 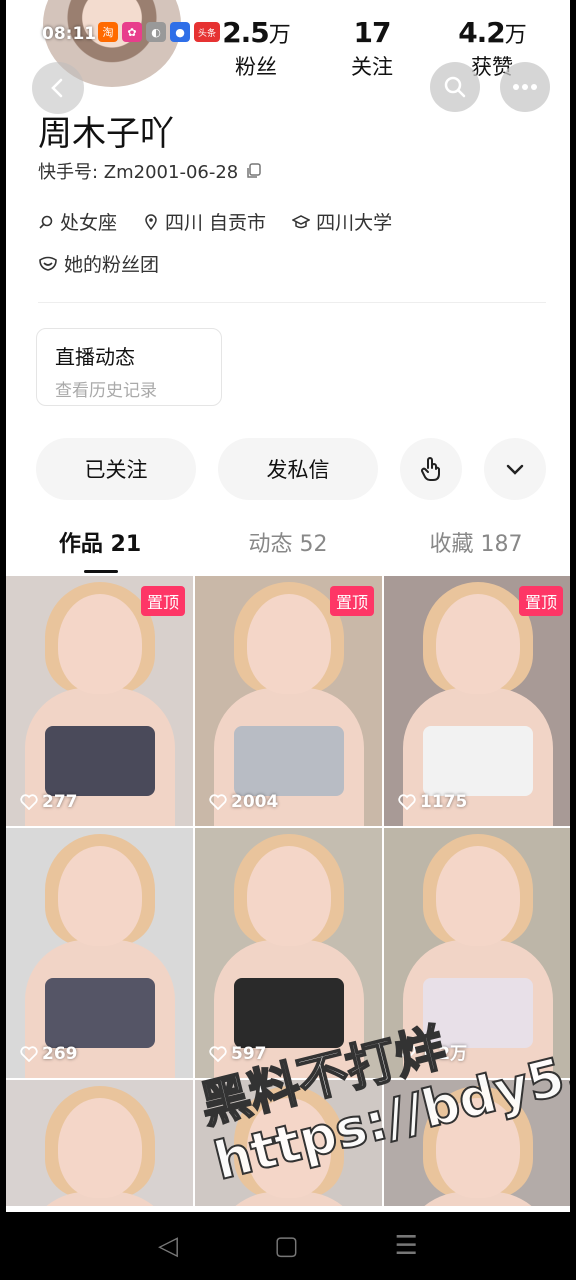 I want to click on profile-tabs: 作品 21 动态 52 收藏 187, so click(x=288, y=549).